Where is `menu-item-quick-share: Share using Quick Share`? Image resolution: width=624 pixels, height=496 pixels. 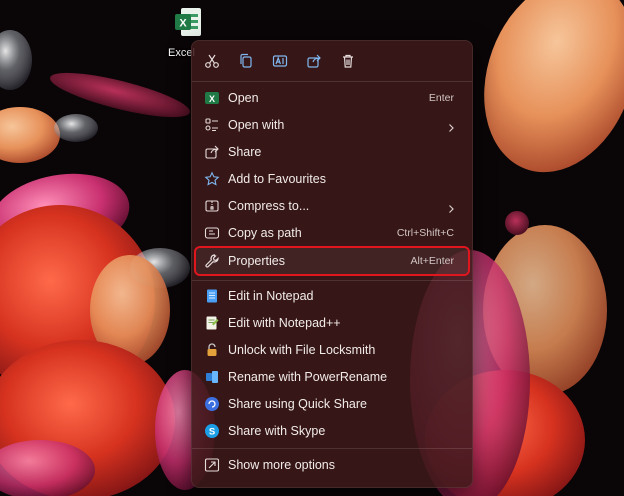 menu-item-quick-share: Share using Quick Share is located at coordinates (332, 404).